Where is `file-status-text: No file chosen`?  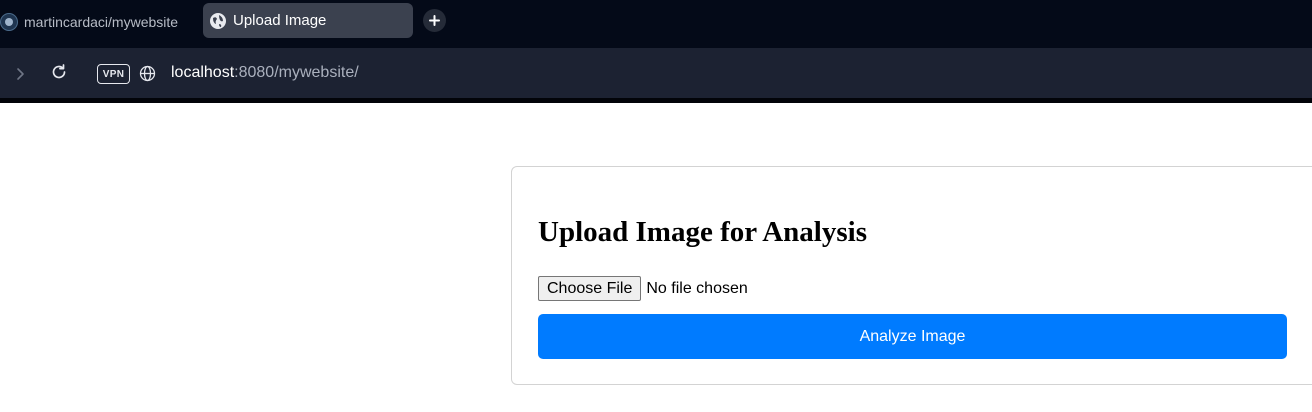 file-status-text: No file chosen is located at coordinates (697, 288).